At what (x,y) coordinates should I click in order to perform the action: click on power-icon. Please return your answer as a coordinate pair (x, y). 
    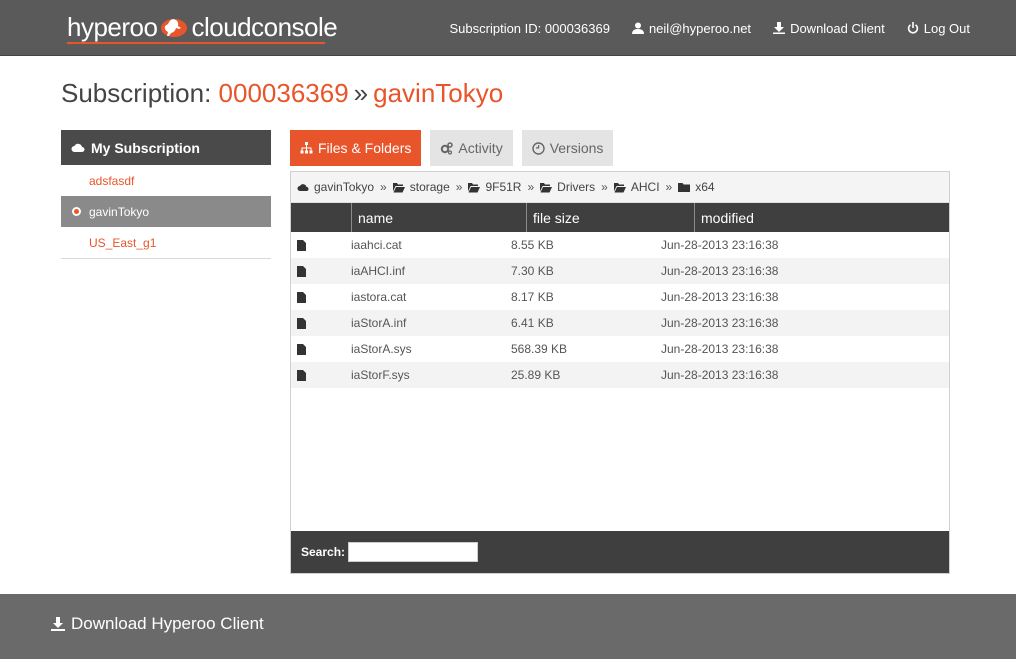
    Looking at the image, I should click on (912, 28).